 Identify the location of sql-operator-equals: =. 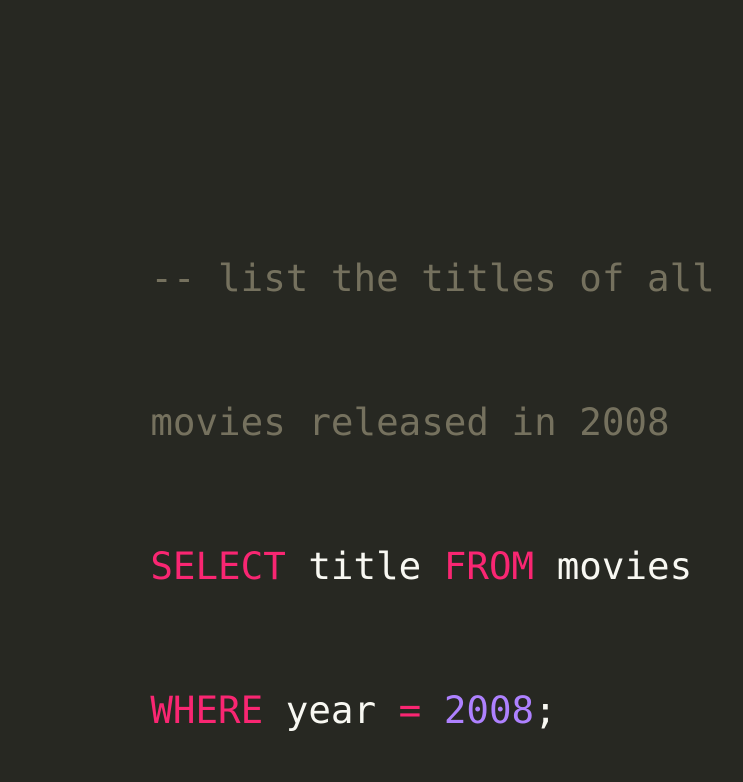
(410, 710).